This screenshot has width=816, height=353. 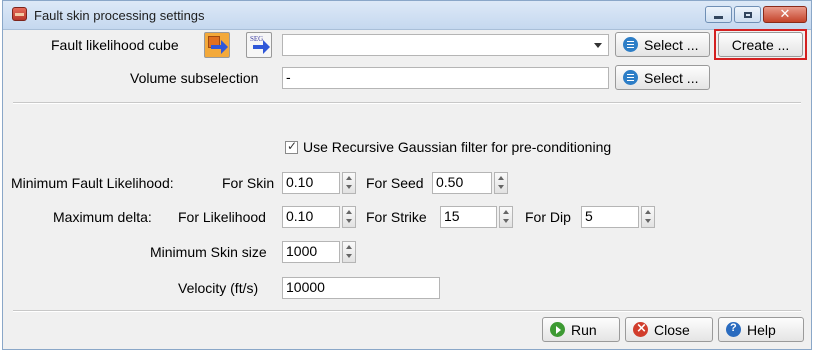 What do you see at coordinates (259, 45) in the screenshot?
I see `seg-import-icon` at bounding box center [259, 45].